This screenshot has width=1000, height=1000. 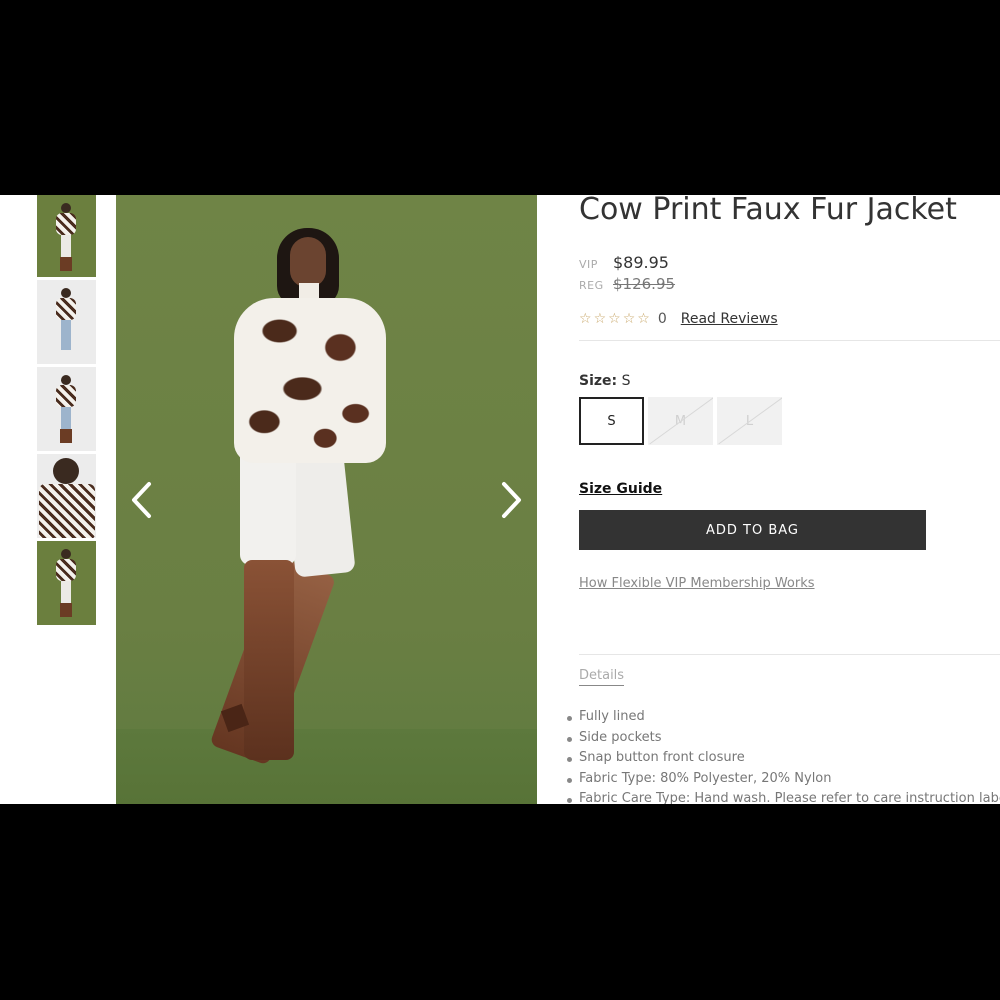 What do you see at coordinates (611, 421) in the screenshot?
I see `size-option-s: S` at bounding box center [611, 421].